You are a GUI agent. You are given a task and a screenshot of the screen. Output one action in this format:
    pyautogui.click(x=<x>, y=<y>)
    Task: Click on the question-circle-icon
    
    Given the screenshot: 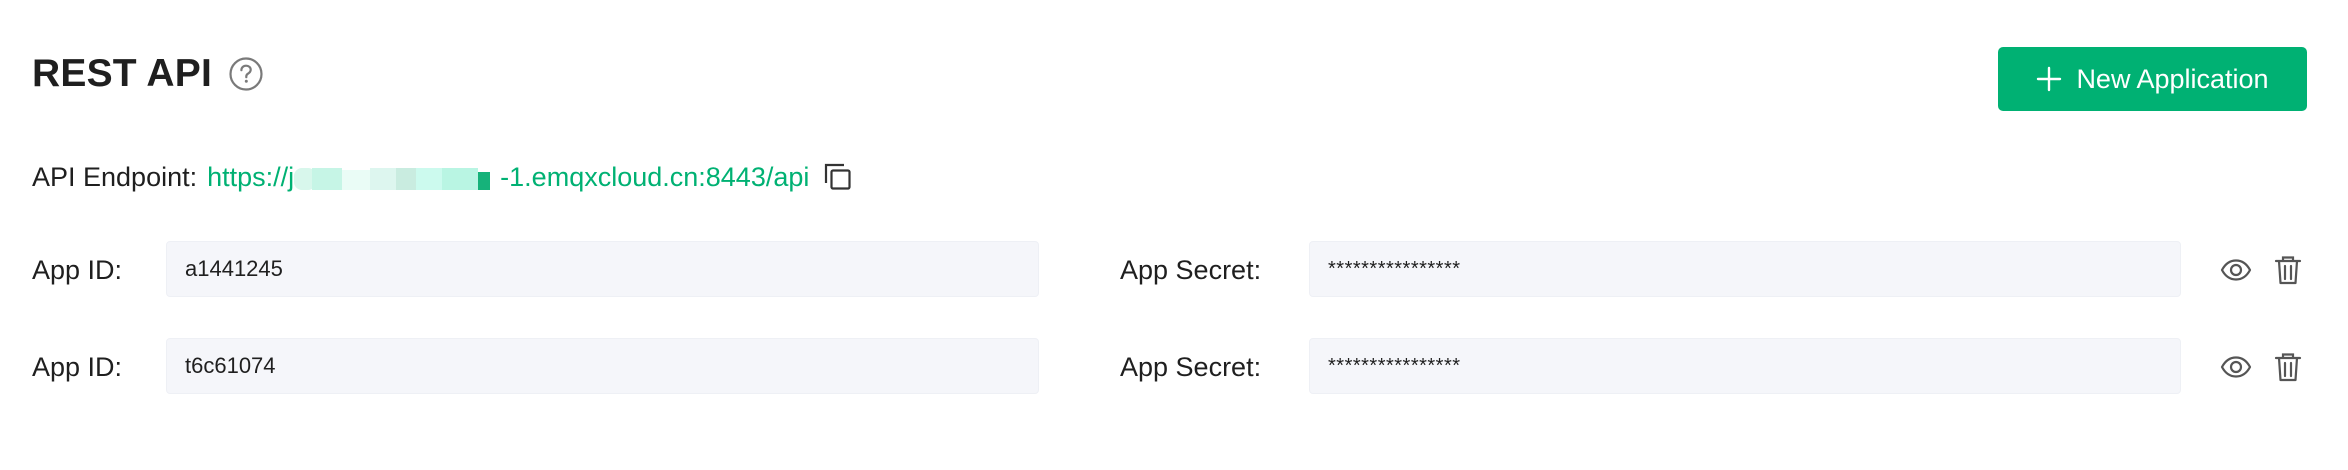 What is the action you would take?
    pyautogui.click(x=246, y=74)
    